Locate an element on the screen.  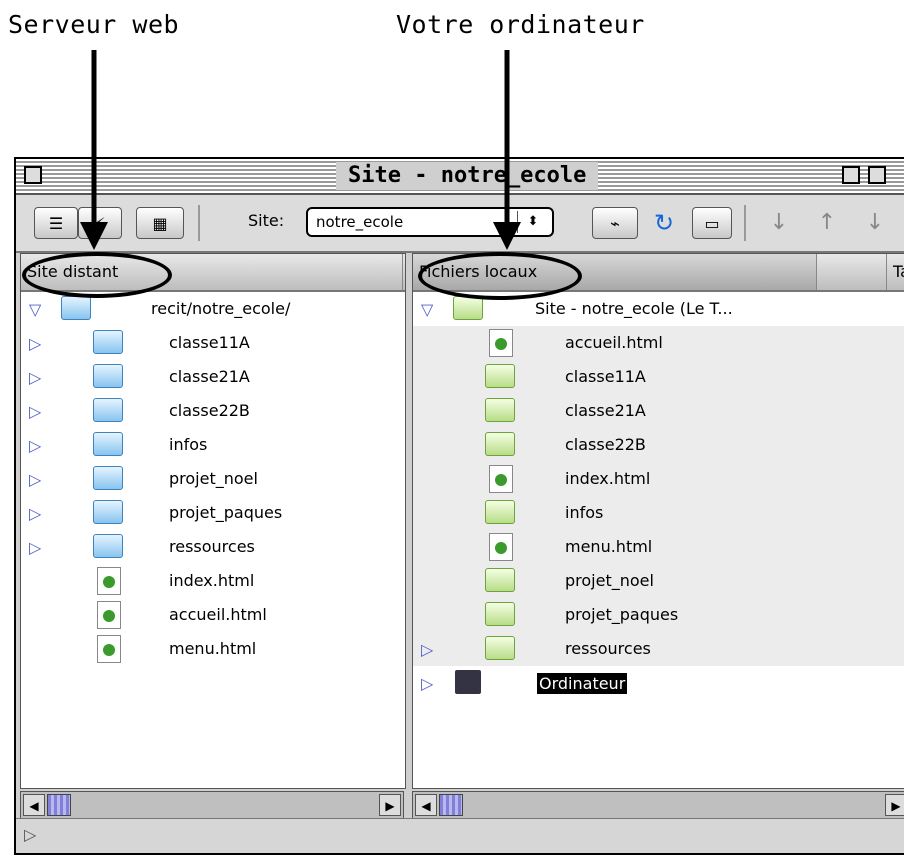
remote-list-item: ▷ classe11A is located at coordinates (213, 343).